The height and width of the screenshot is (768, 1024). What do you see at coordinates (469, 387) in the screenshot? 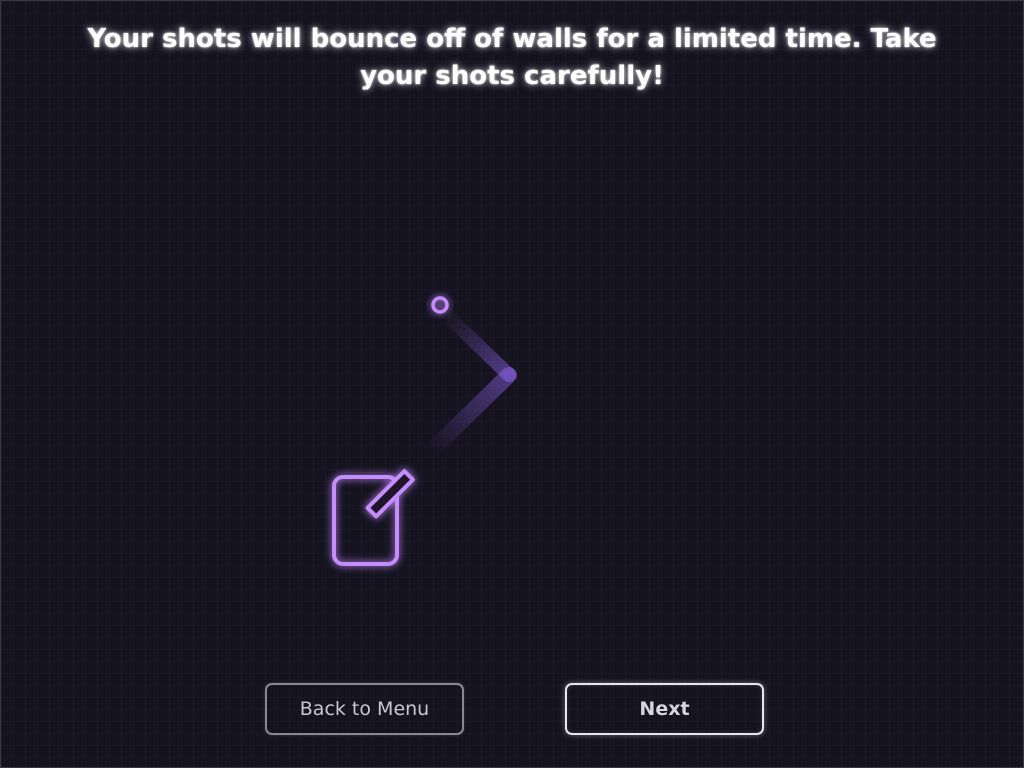
I see `shot-trail` at bounding box center [469, 387].